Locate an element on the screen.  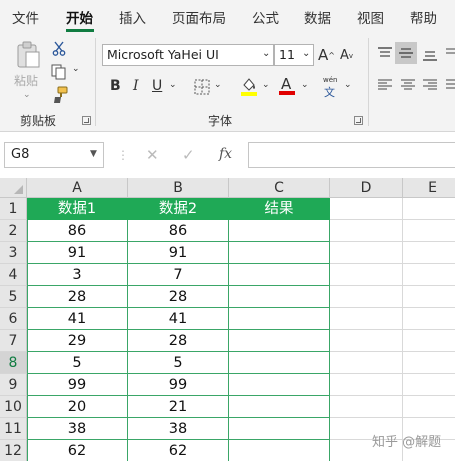
row-header-10: 10 is located at coordinates (13, 407).